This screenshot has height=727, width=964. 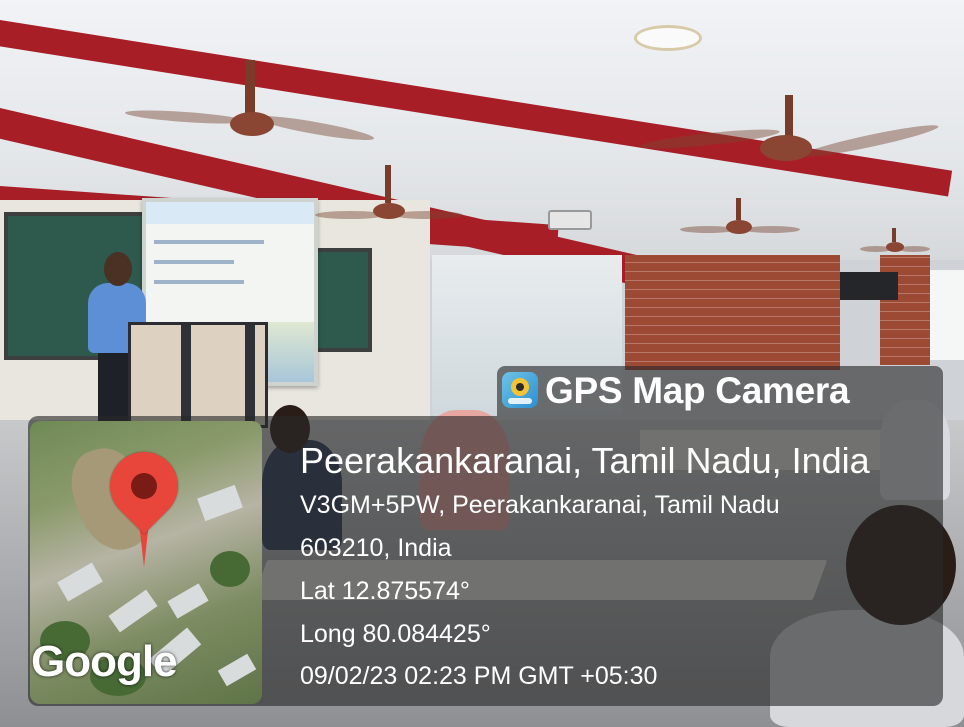 What do you see at coordinates (668, 38) in the screenshot?
I see `ceiling-light` at bounding box center [668, 38].